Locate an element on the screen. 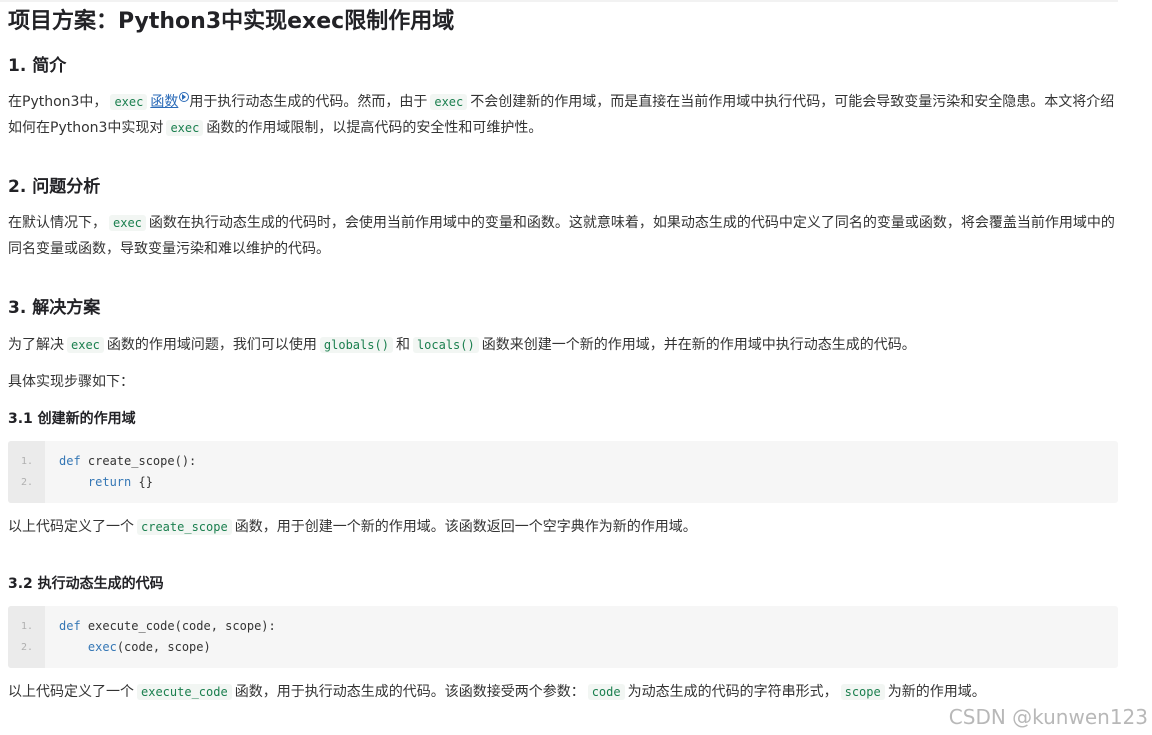 The height and width of the screenshot is (735, 1152). code-text: create_scope(): is located at coordinates (138, 461).